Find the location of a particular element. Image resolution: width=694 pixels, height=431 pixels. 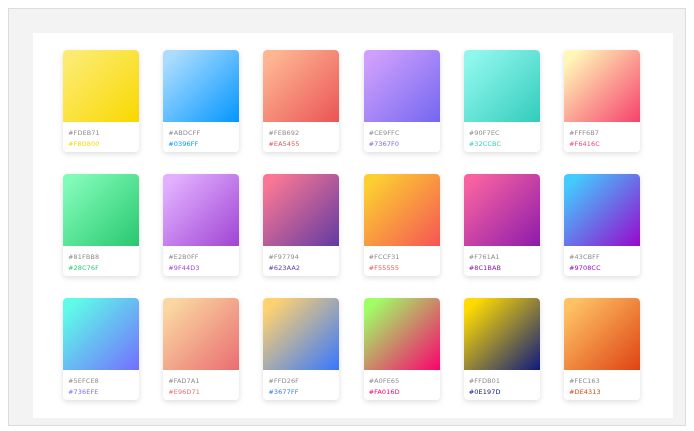

gradient-card: #F97794 #623AA2 is located at coordinates (301, 225).